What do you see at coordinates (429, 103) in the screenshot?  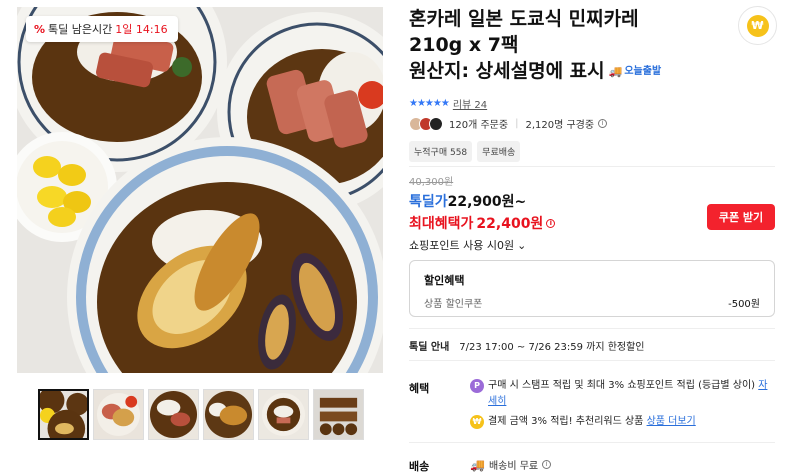 I see `star-rating-icon: ★★★★★` at bounding box center [429, 103].